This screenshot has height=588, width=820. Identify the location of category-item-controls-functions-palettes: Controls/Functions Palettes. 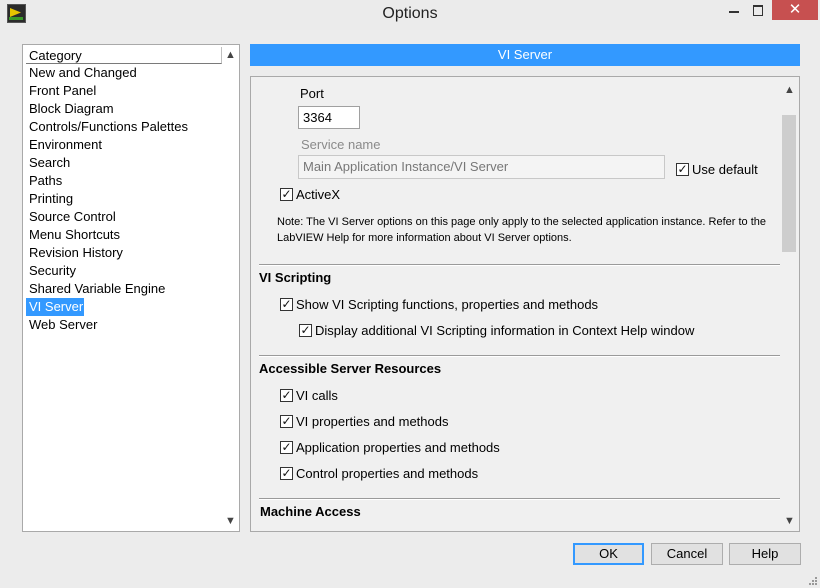
(124, 127).